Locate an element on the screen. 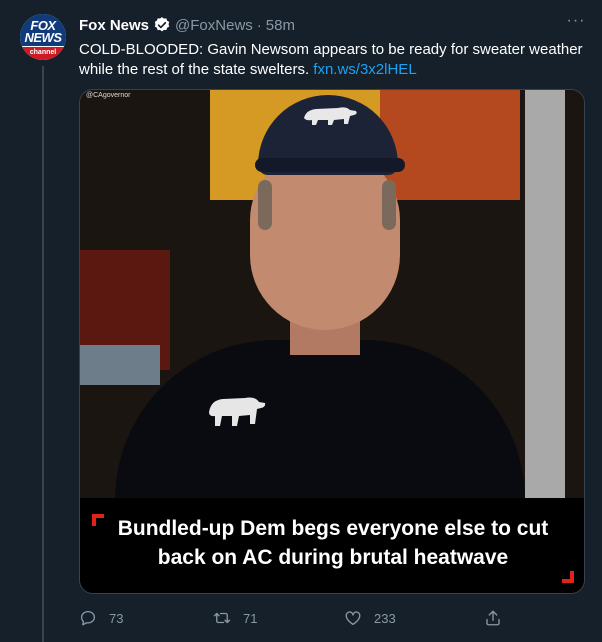  person-hair-left is located at coordinates (265, 205).